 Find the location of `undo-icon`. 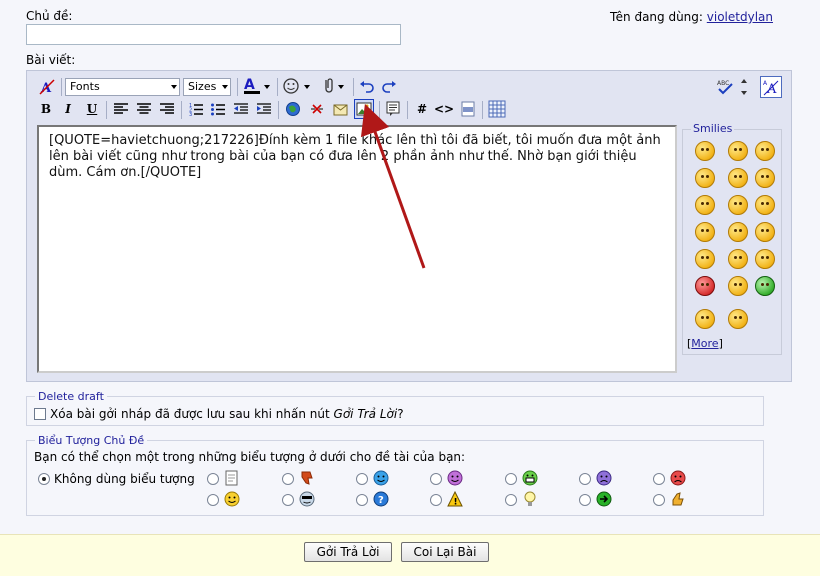

undo-icon is located at coordinates (367, 86).